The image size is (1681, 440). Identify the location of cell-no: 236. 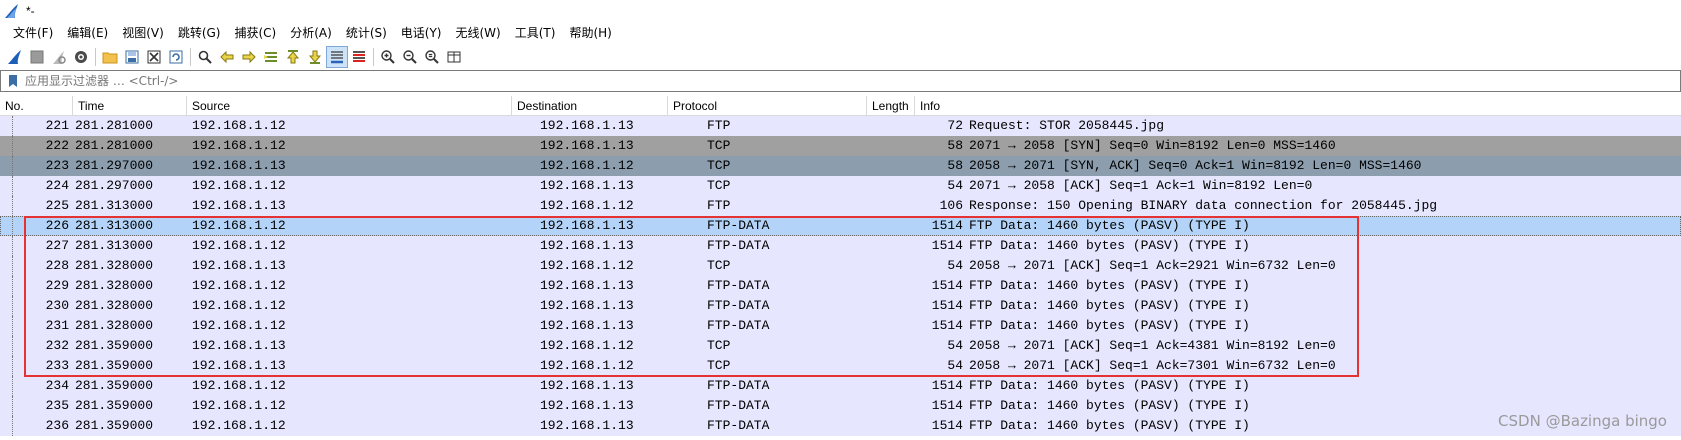
(57, 425).